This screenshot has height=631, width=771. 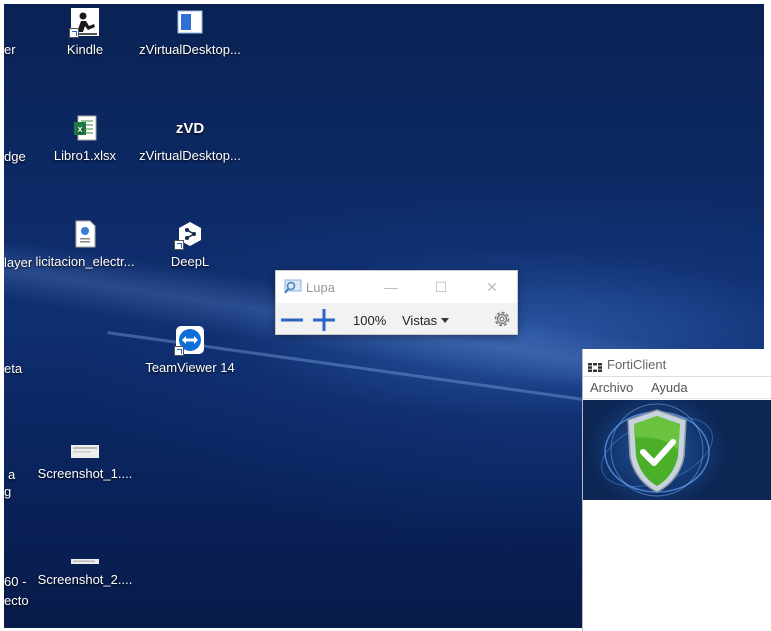 What do you see at coordinates (85, 155) in the screenshot?
I see `desktop-icon-label: Libro1.xlsx` at bounding box center [85, 155].